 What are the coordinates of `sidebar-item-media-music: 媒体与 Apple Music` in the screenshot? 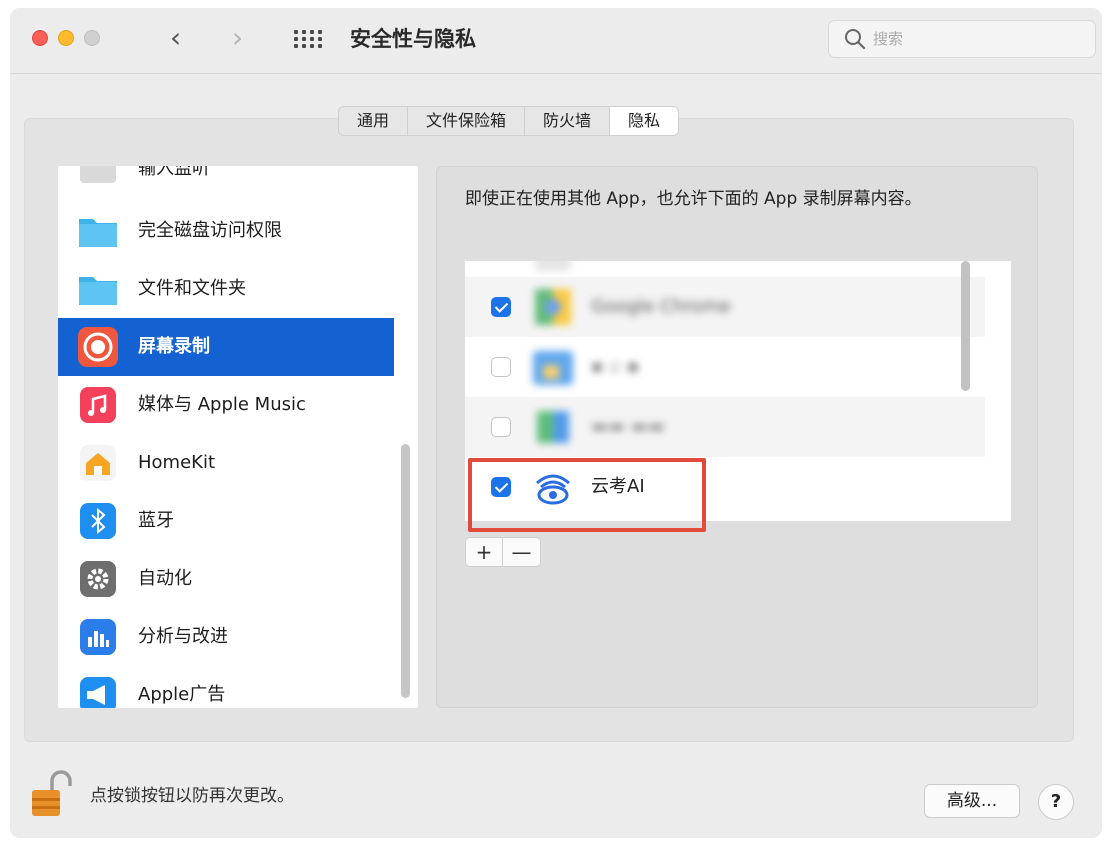 It's located at (226, 405).